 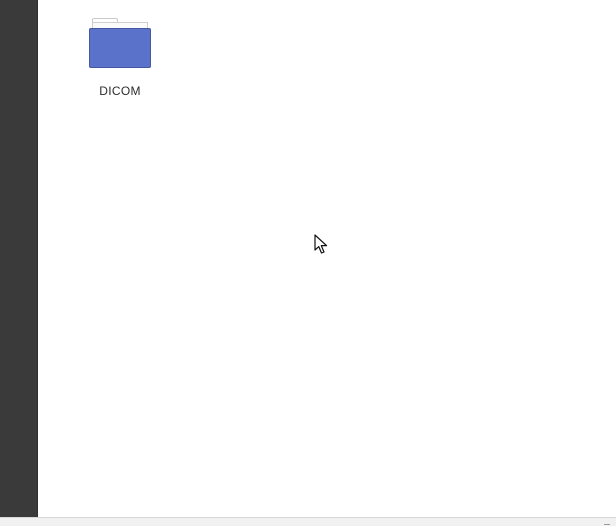 What do you see at coordinates (308, 521) in the screenshot?
I see `bottom-status-bar` at bounding box center [308, 521].